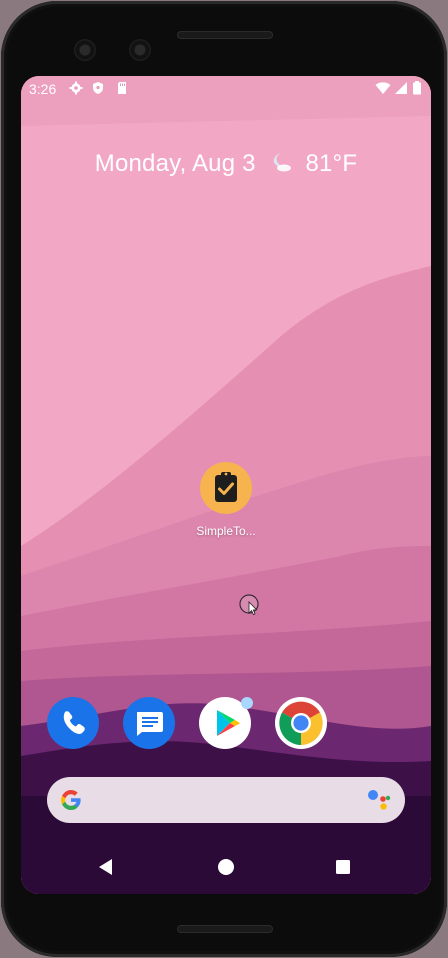 The height and width of the screenshot is (958, 448). Describe the element at coordinates (175, 163) in the screenshot. I see `date-text: Monday, Aug 3` at that location.